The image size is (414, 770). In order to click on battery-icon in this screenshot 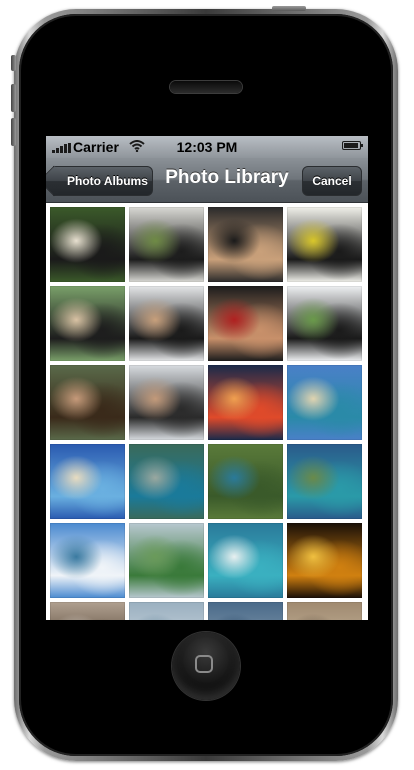, I will do `click(352, 145)`.